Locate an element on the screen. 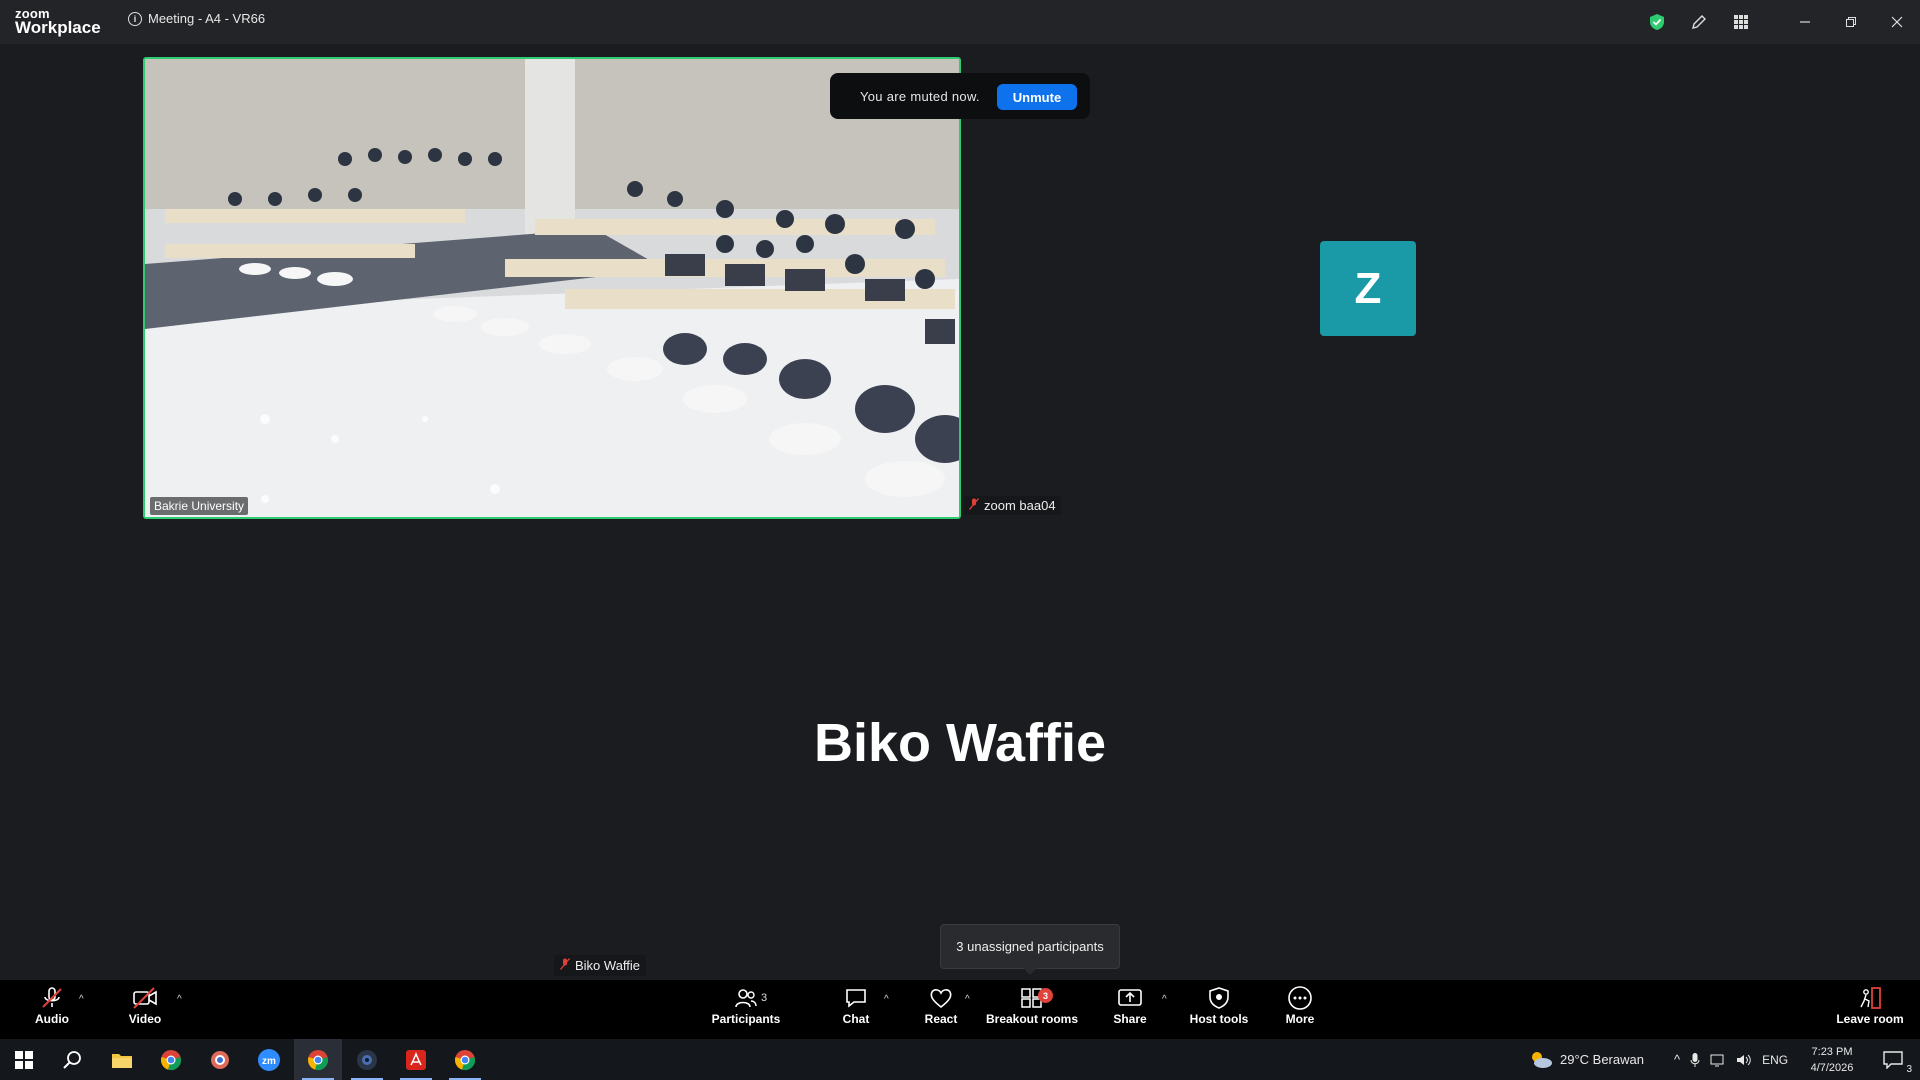 This screenshot has width=1920, height=1080. active-speaker-name: Biko Waffie is located at coordinates (960, 743).